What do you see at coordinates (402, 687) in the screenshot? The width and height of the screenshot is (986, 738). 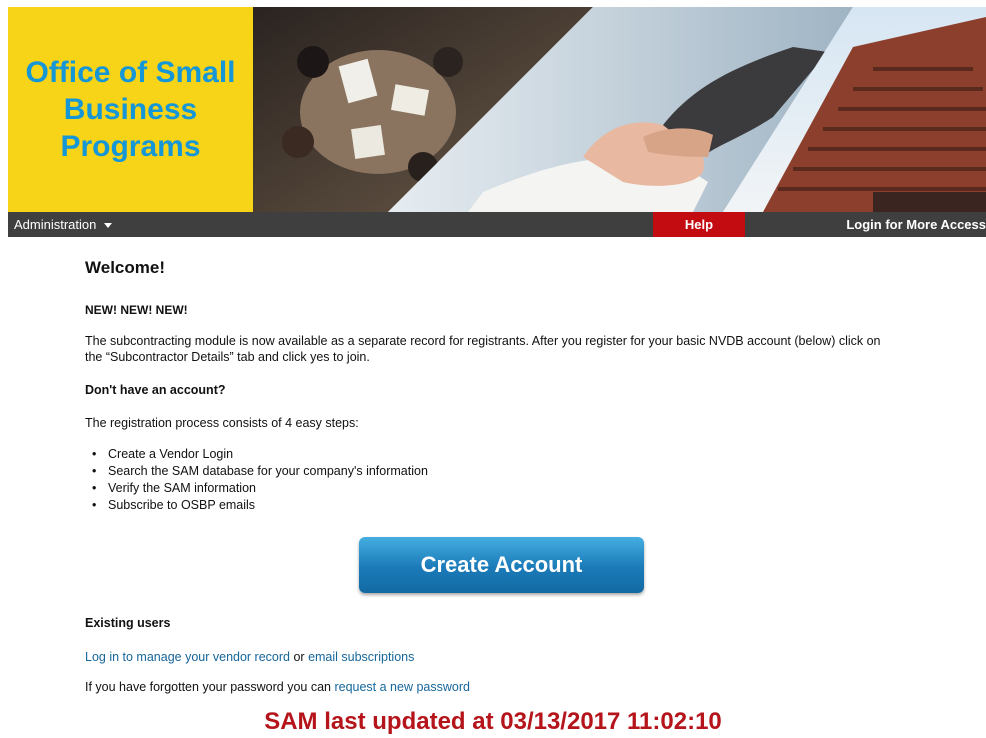 I see `request-password-link: request a new password` at bounding box center [402, 687].